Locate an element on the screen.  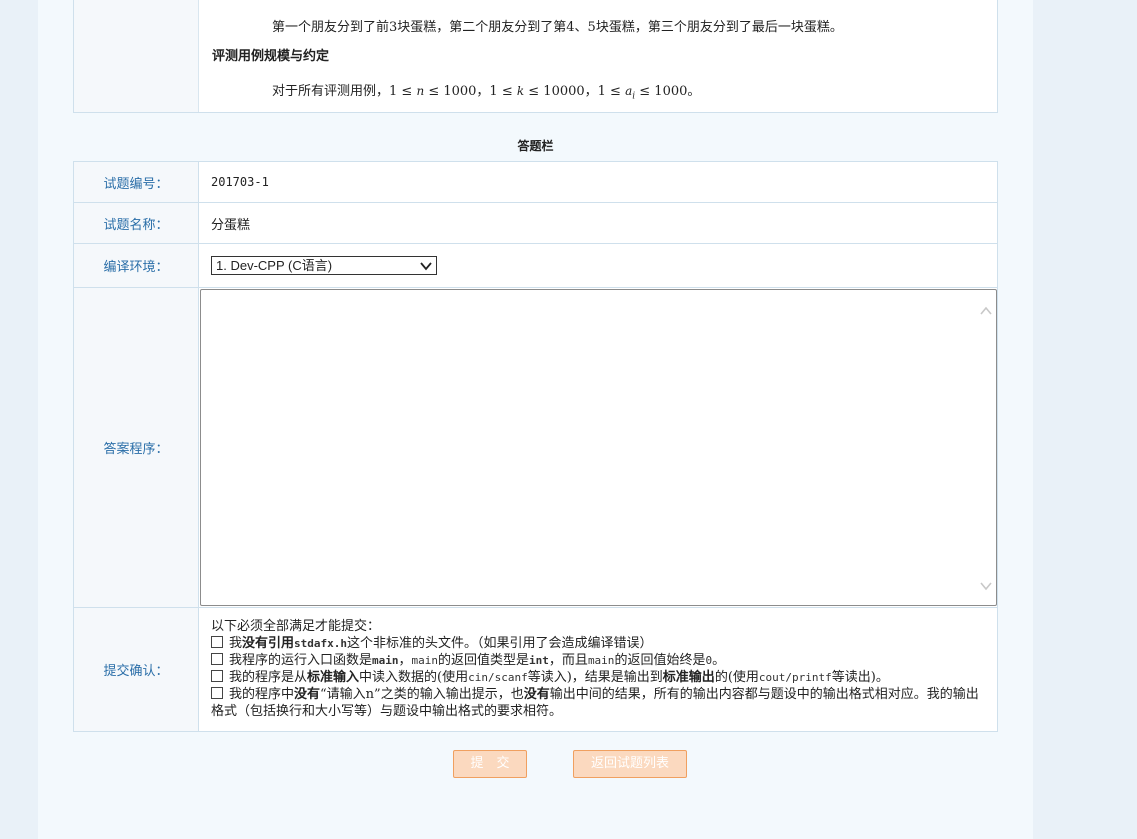
checkbox-no-stdafx is located at coordinates (217, 642).